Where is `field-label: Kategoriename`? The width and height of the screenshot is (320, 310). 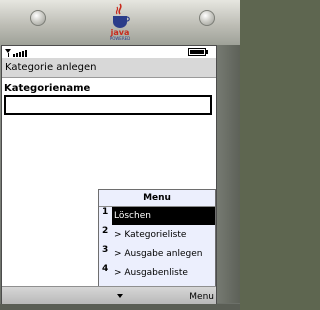
field-label: Kategoriename is located at coordinates (47, 88).